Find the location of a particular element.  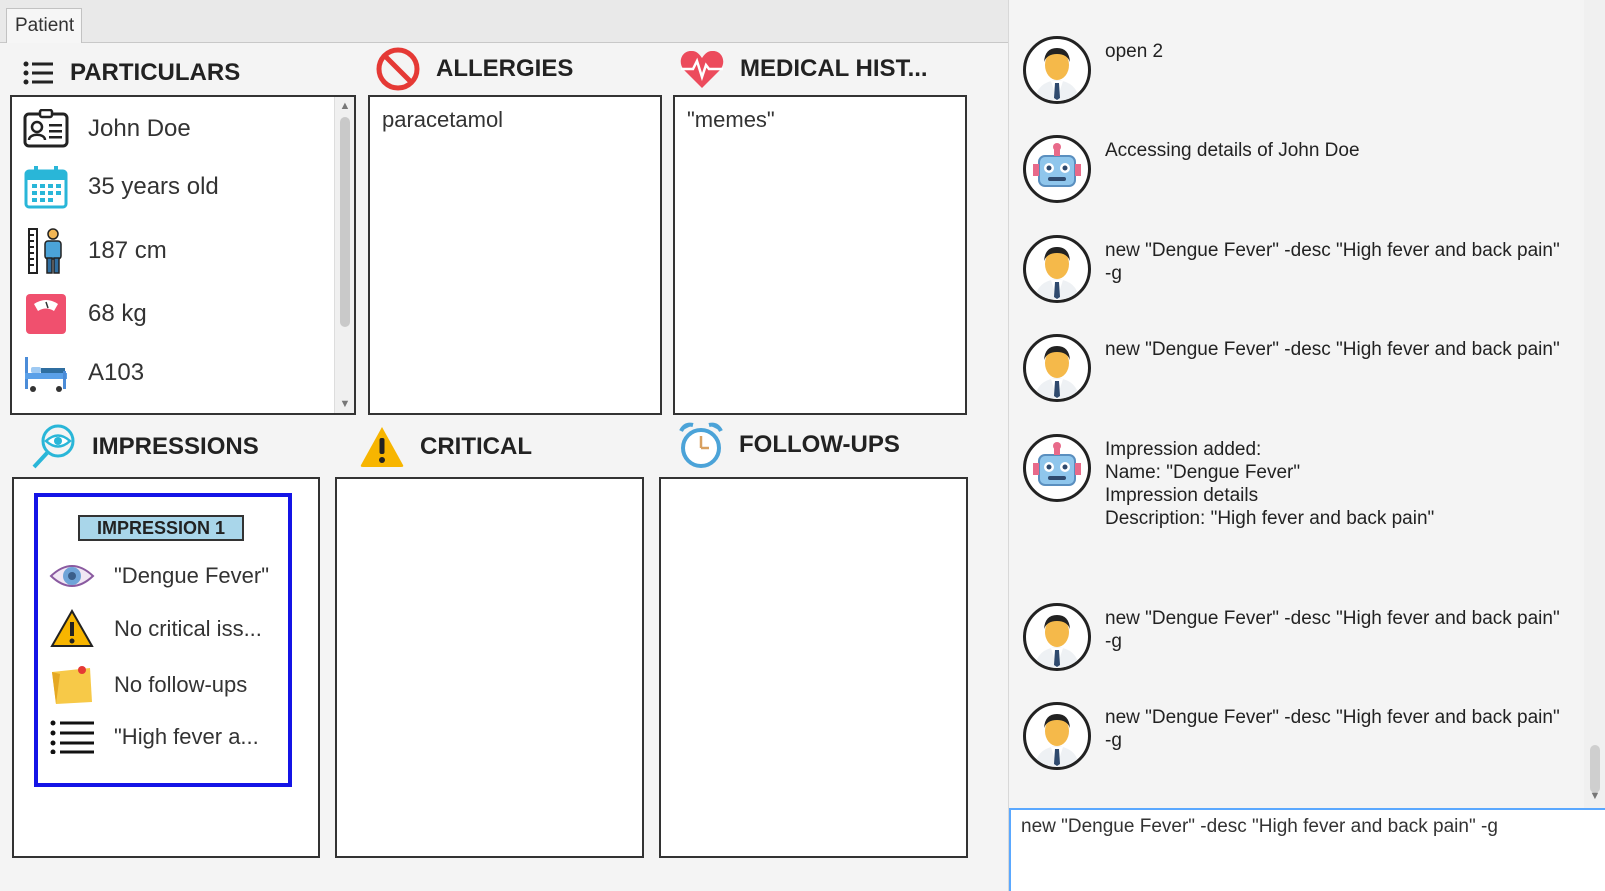

followups-header: FOLLOW-UPS is located at coordinates (788, 445).